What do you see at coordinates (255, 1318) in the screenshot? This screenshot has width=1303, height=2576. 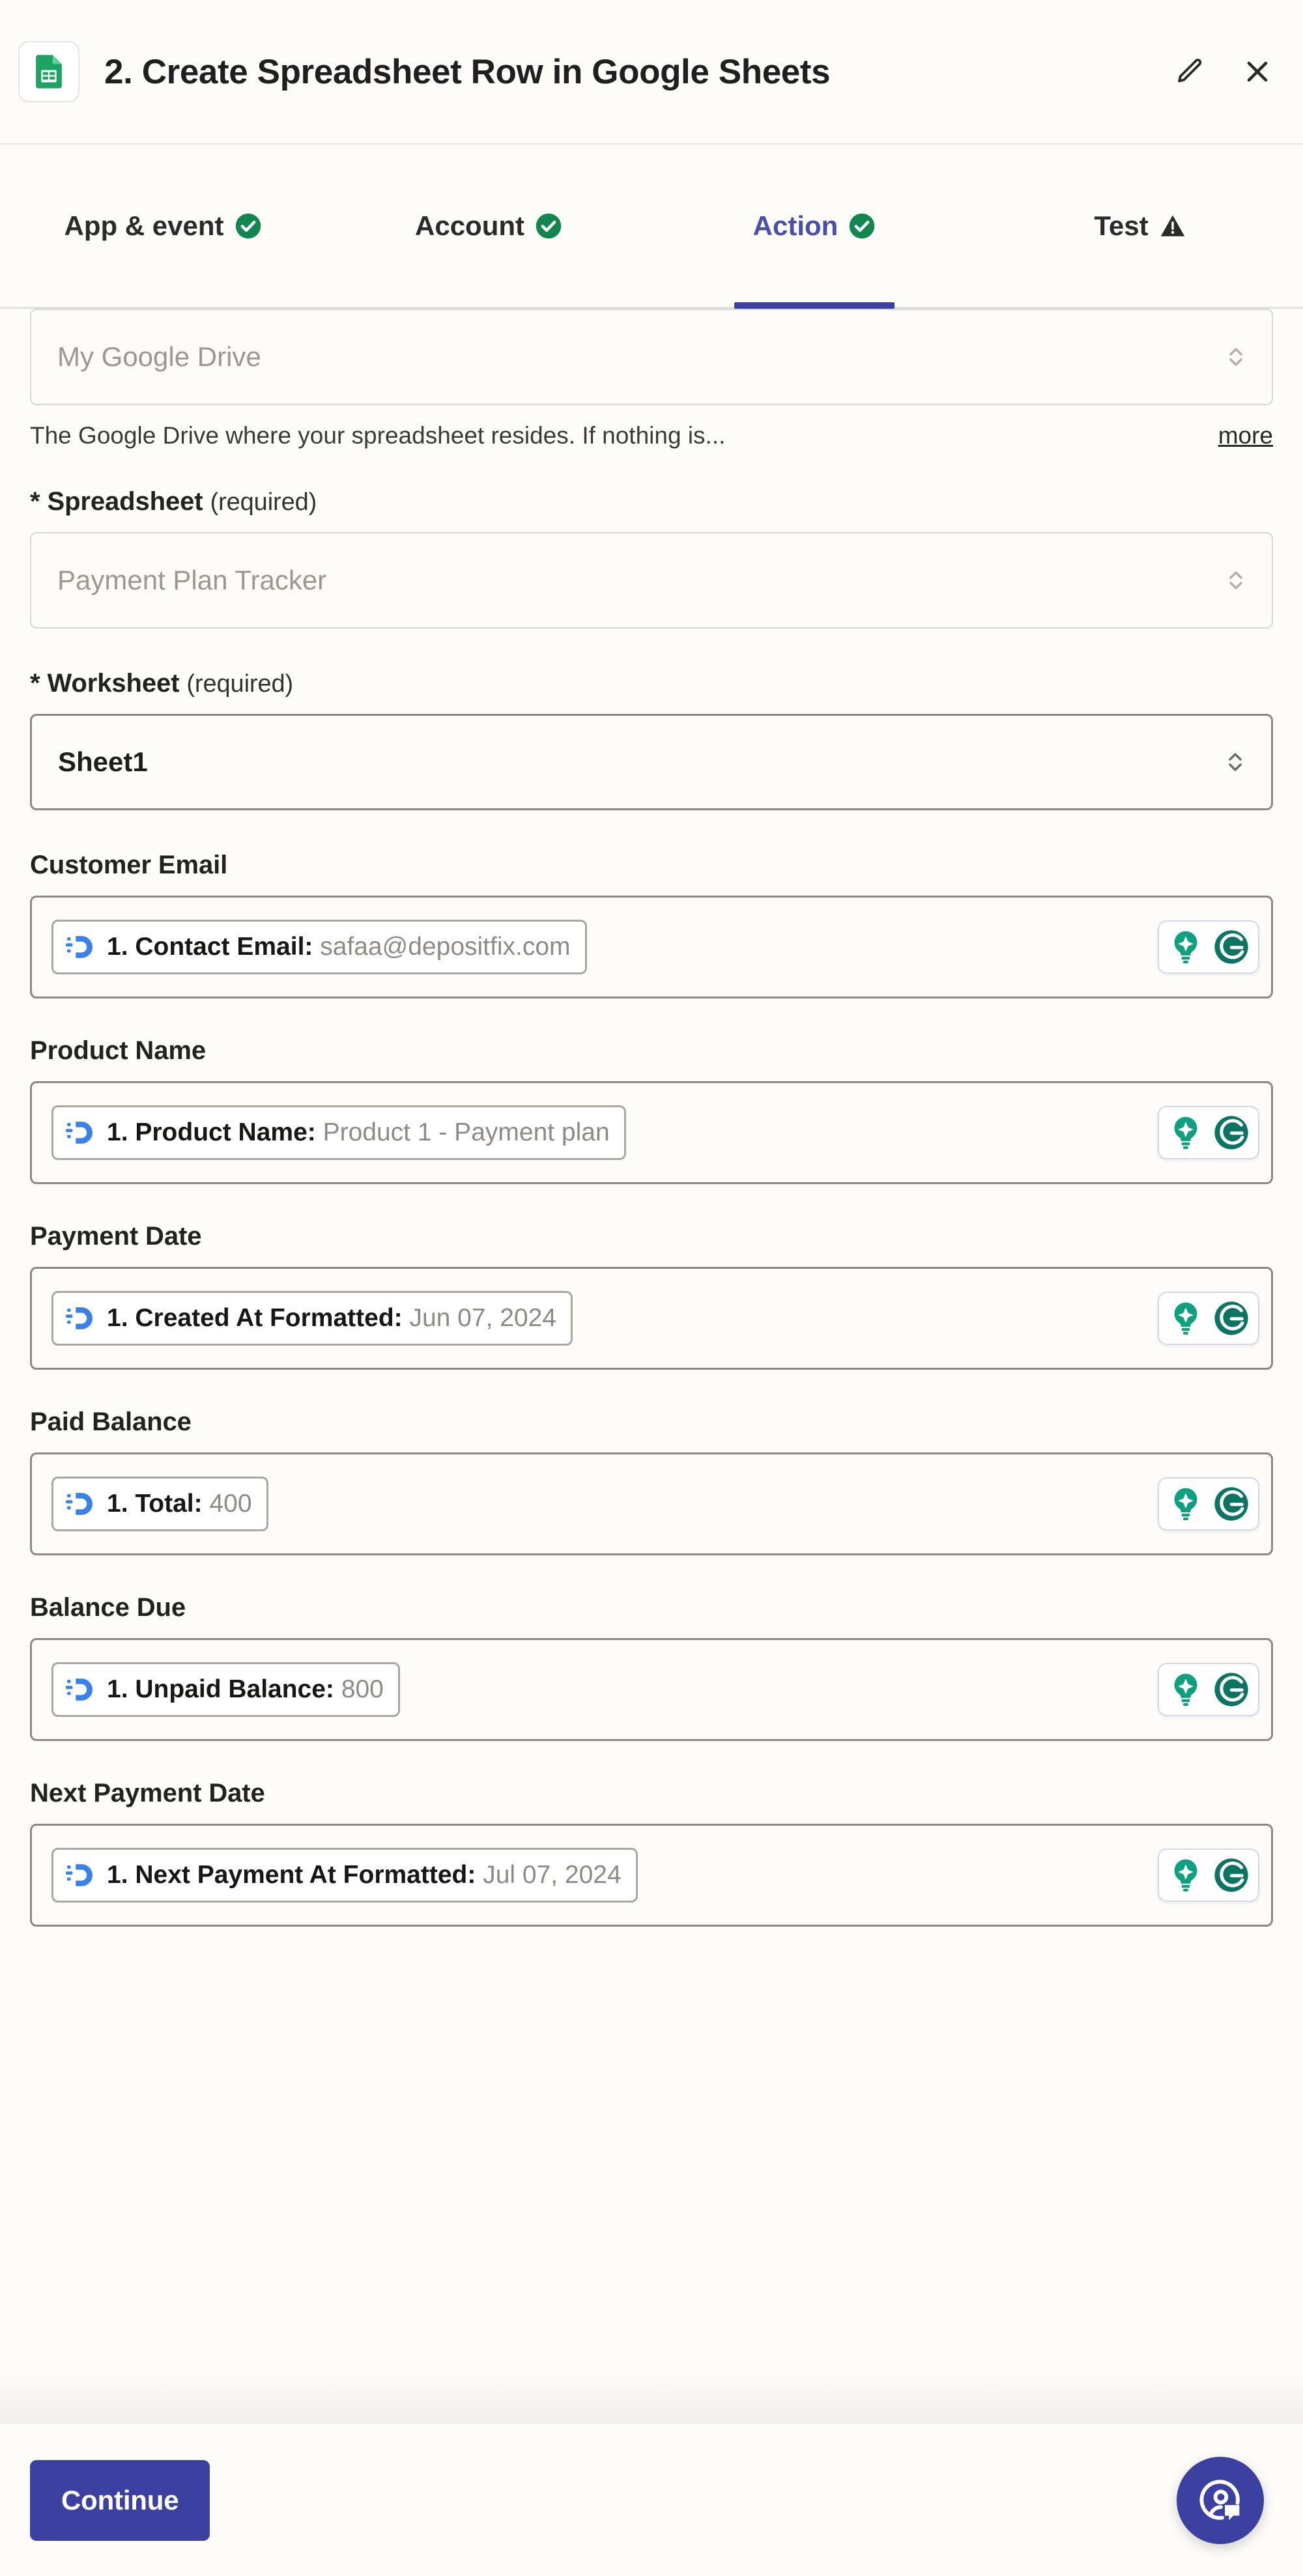 I see `token-name: 1. Created At Formatted:` at bounding box center [255, 1318].